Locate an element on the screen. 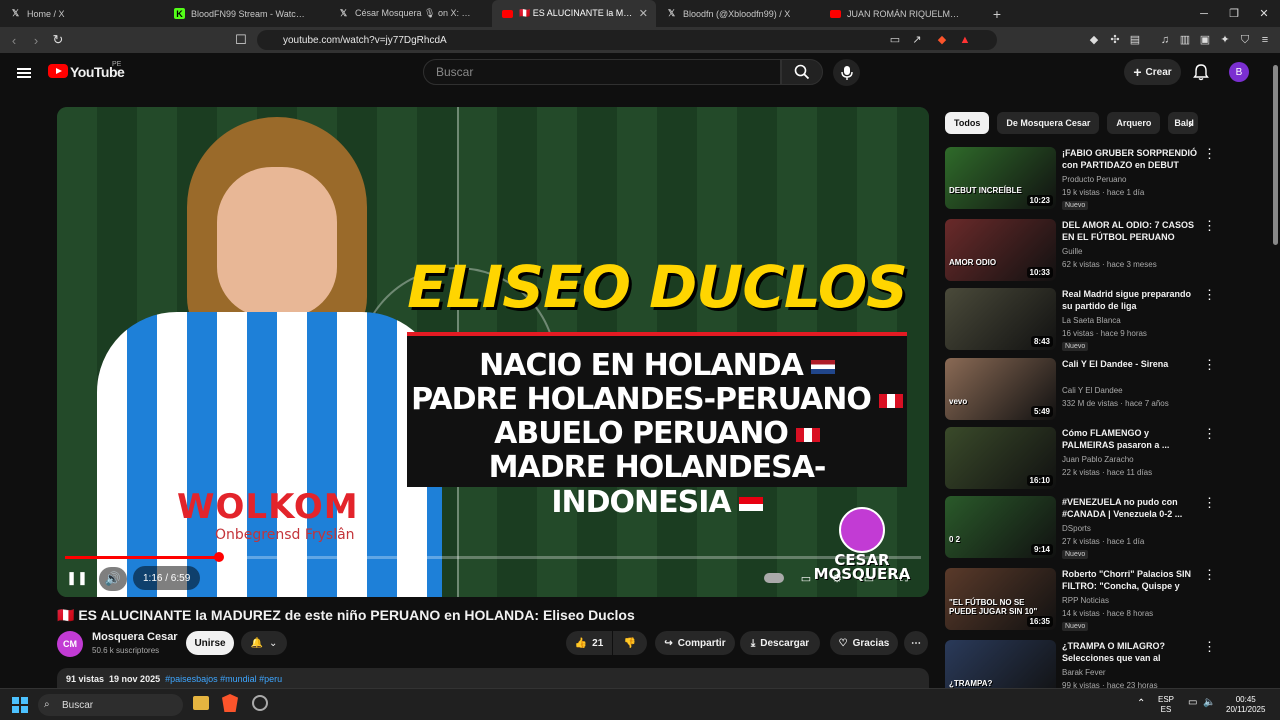 This screenshot has width=1280, height=720. progress-bar is located at coordinates (493, 557).